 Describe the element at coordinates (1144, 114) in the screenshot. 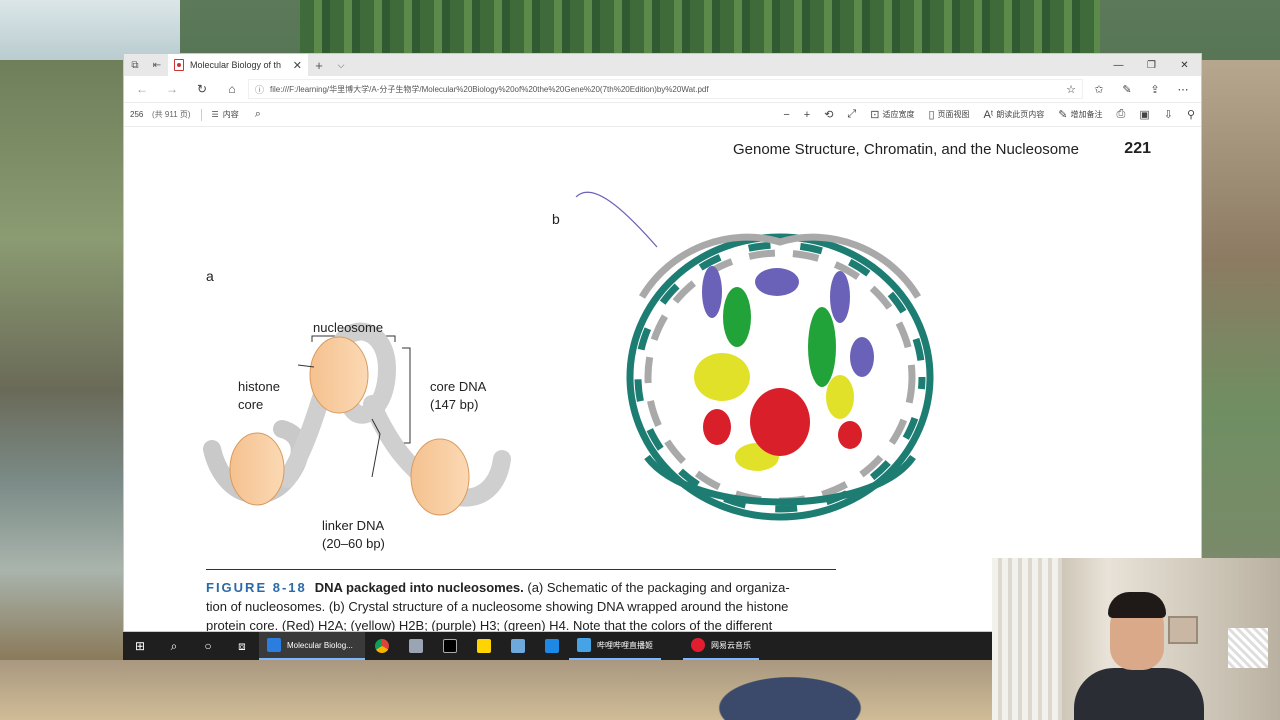

I see `save-icon: ▣` at that location.